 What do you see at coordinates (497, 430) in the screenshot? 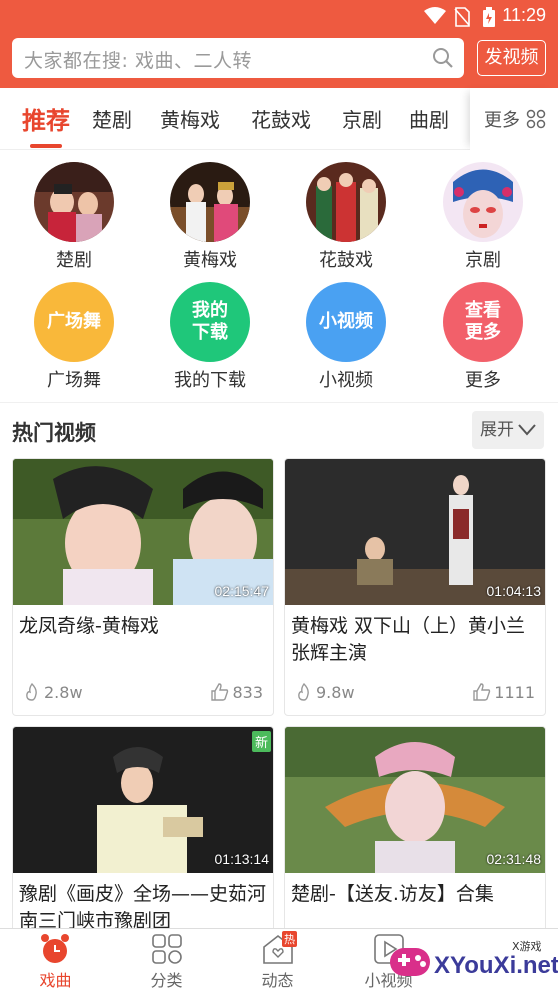
I see `expand-label: 展开` at bounding box center [497, 430].